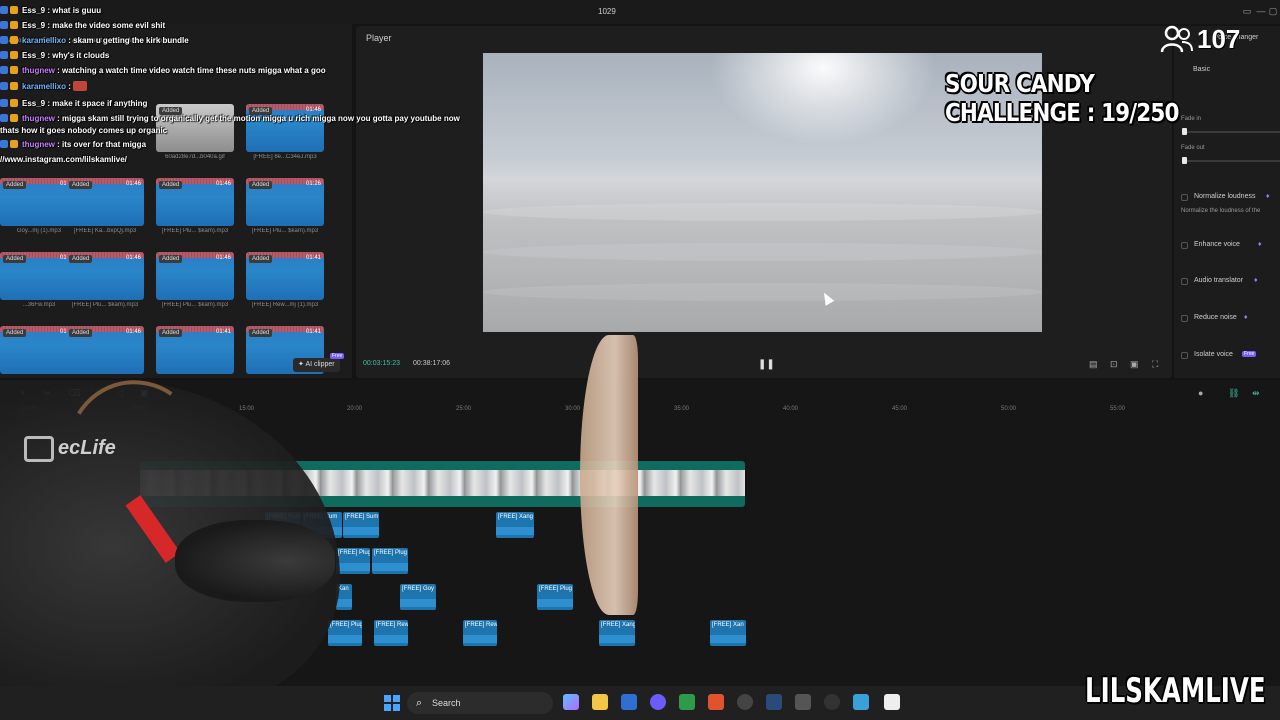  I want to click on total-time: 00:38:17:06, so click(431, 363).